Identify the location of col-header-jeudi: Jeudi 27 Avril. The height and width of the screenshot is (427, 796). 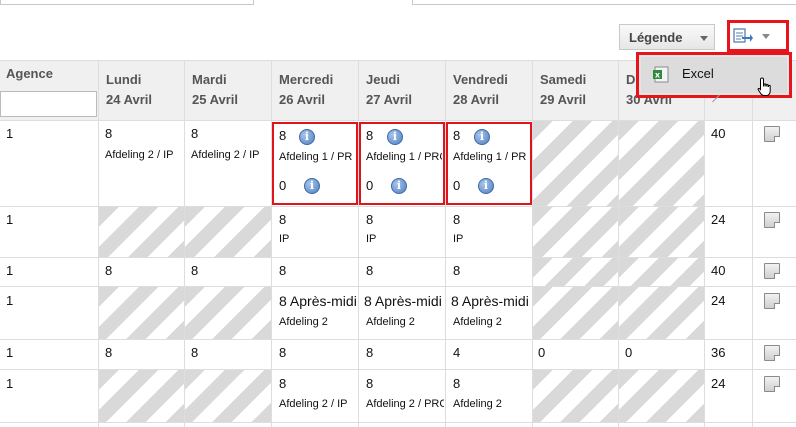
(389, 90).